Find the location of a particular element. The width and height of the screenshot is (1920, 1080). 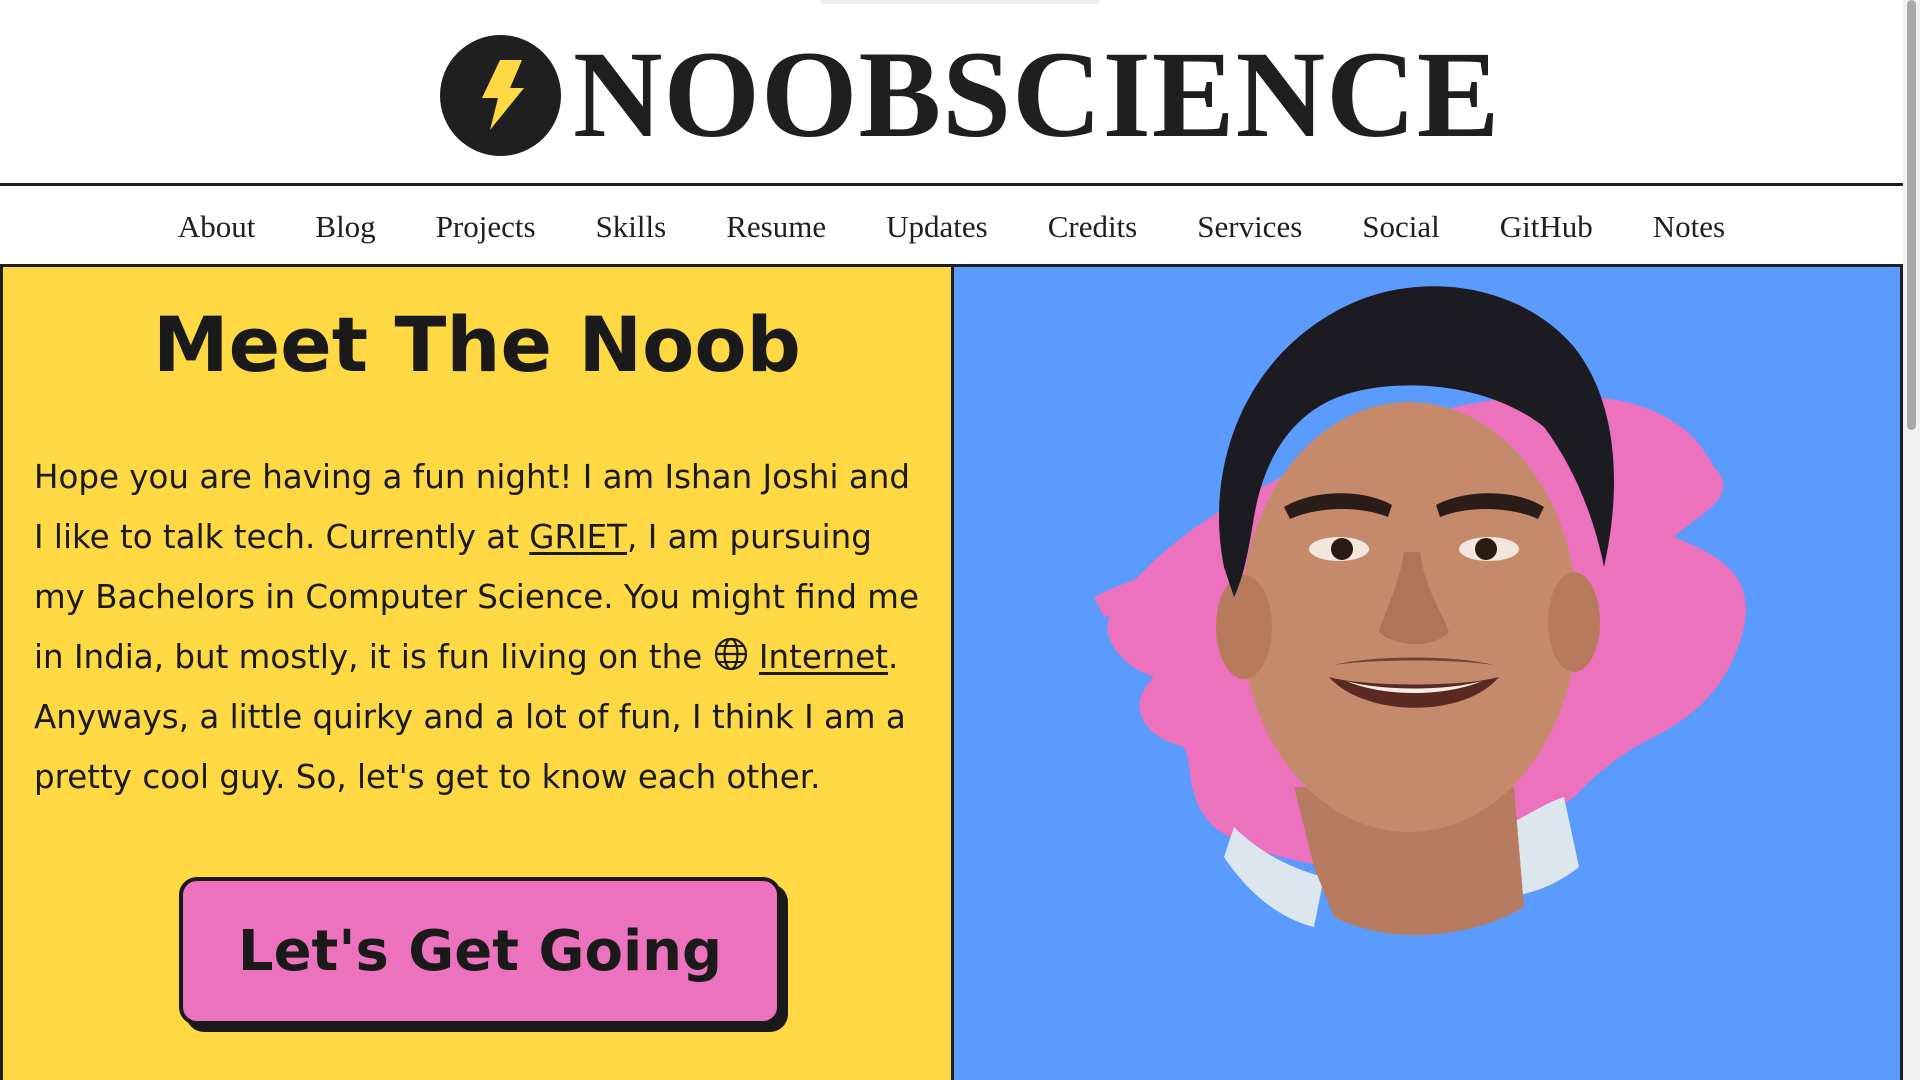

nav-item-services: Services is located at coordinates (1249, 227).